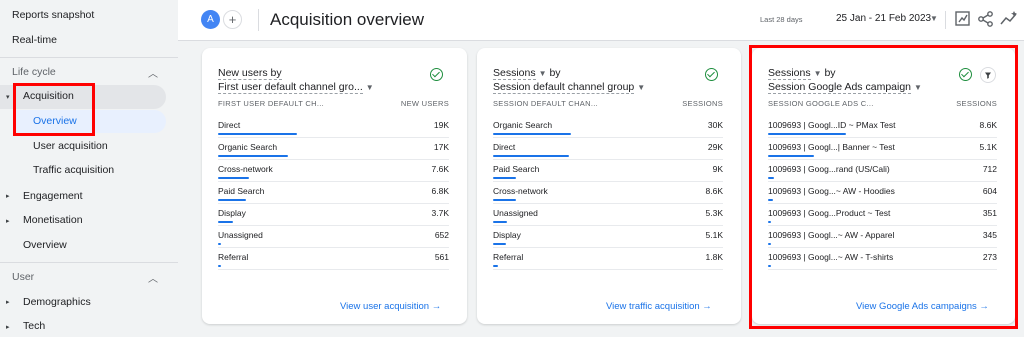  Describe the element at coordinates (333, 131) in the screenshot. I see `table-row: Direct 19K` at that location.